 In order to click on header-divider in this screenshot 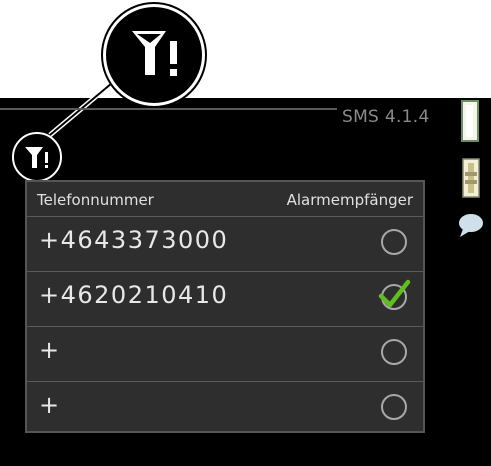, I will do `click(168, 109)`.